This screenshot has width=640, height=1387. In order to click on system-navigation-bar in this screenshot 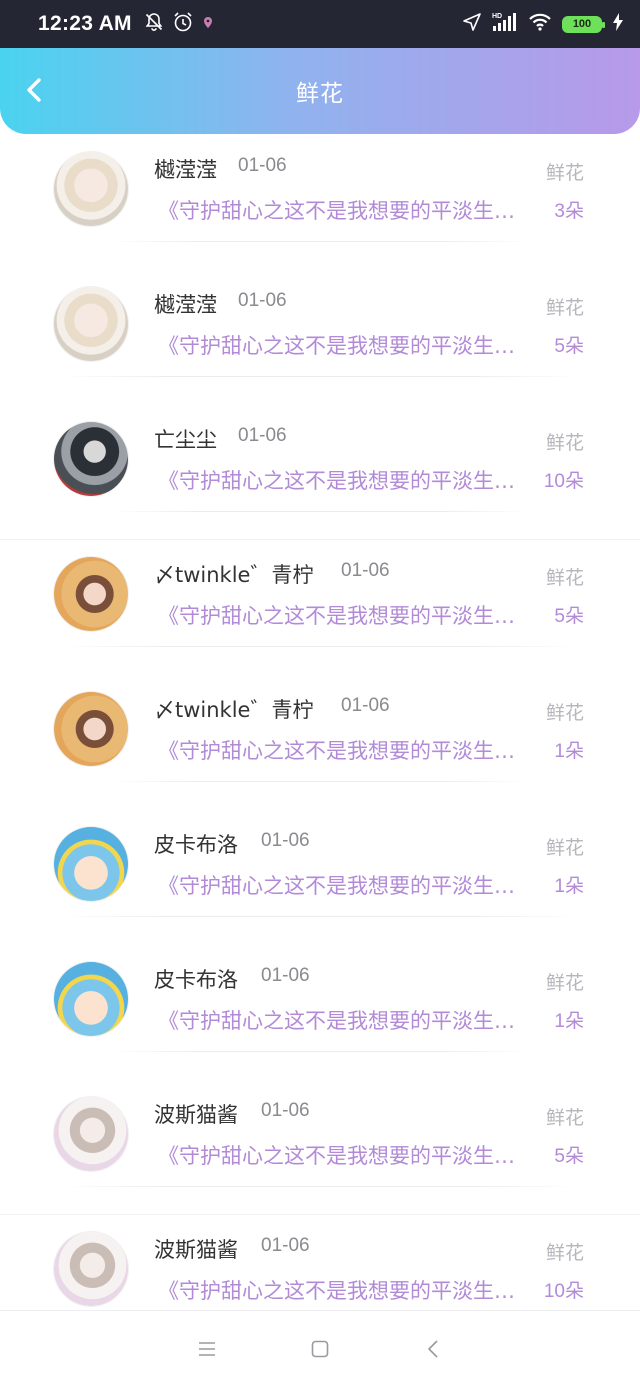, I will do `click(320, 1348)`.